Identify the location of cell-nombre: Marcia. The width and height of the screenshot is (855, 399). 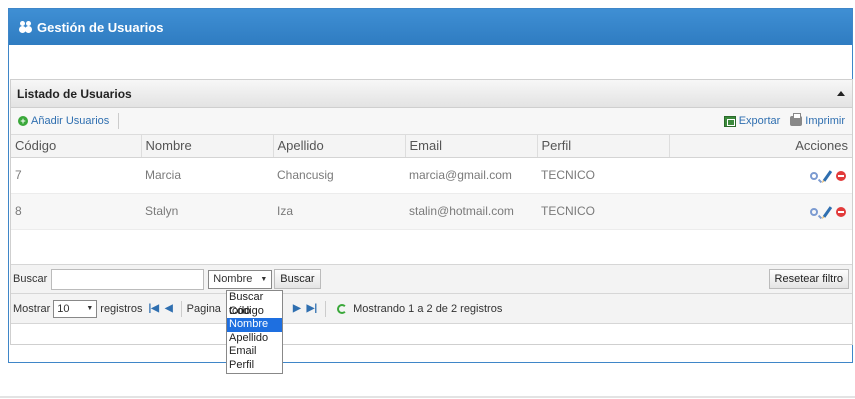
(207, 175).